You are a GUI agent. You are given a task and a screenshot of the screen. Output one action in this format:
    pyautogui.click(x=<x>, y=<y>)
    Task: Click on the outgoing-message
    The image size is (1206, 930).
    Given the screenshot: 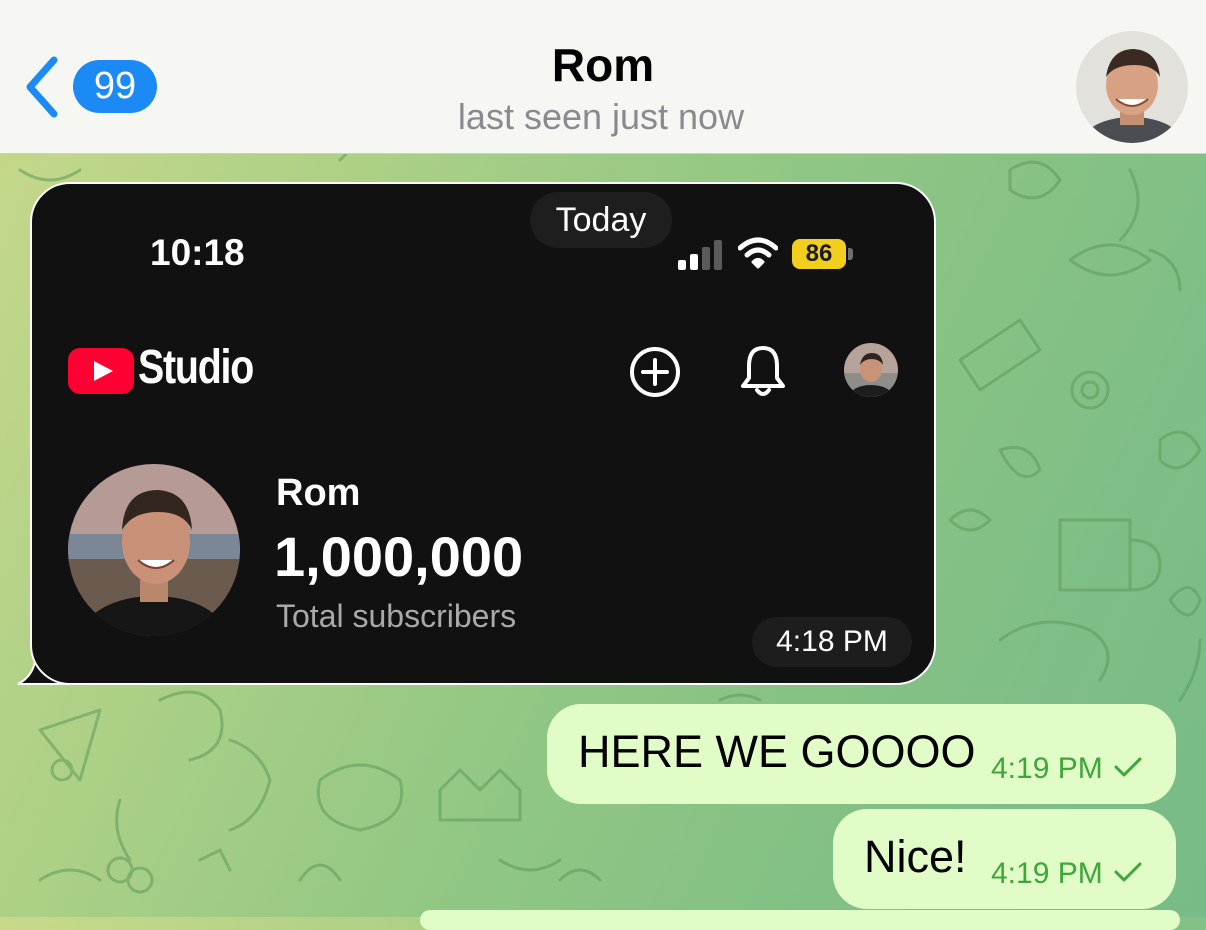 What is the action you would take?
    pyautogui.click(x=800, y=920)
    